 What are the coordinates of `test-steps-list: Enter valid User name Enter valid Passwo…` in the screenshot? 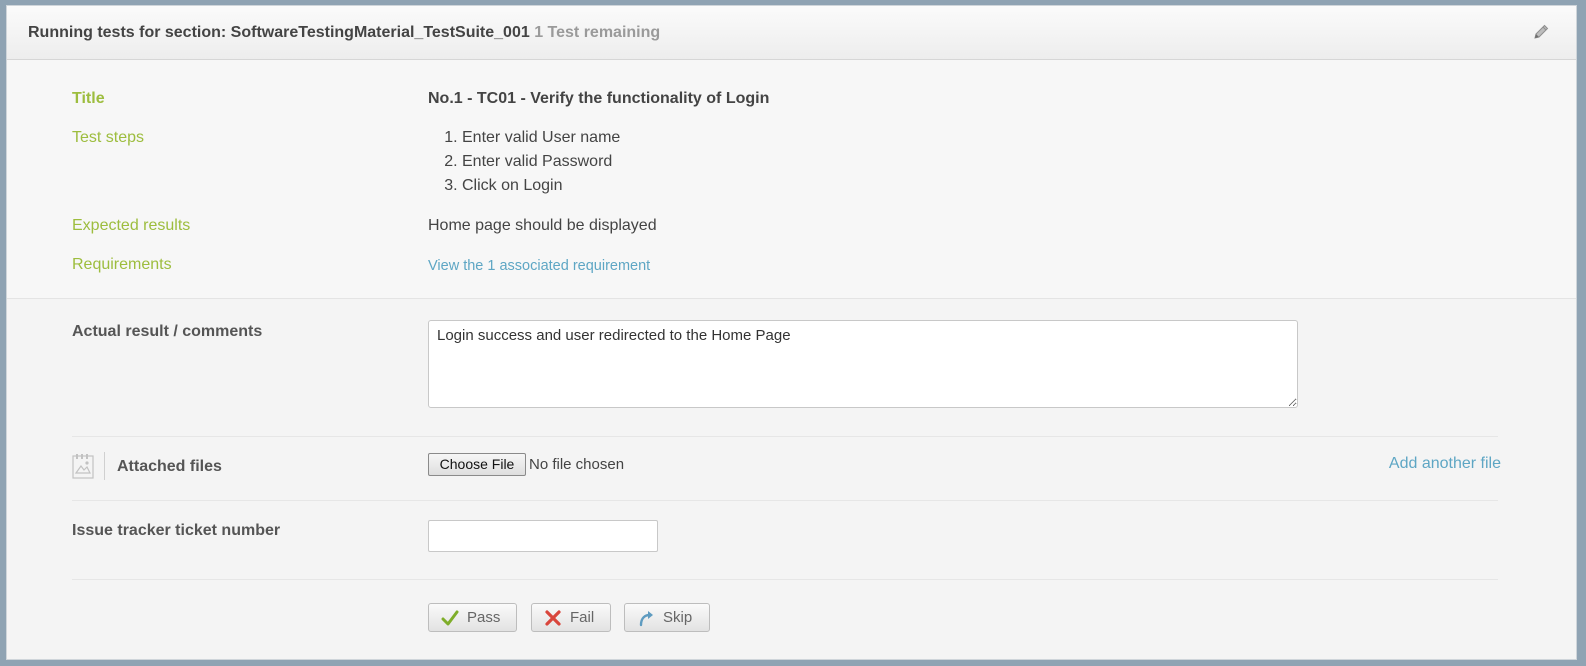 It's located at (524, 162).